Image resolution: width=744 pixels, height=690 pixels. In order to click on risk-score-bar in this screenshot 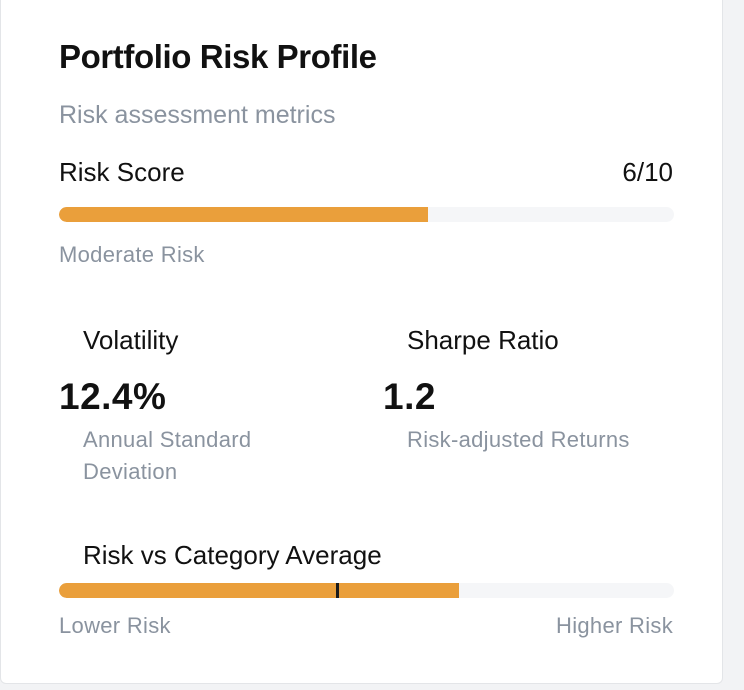, I will do `click(366, 214)`.